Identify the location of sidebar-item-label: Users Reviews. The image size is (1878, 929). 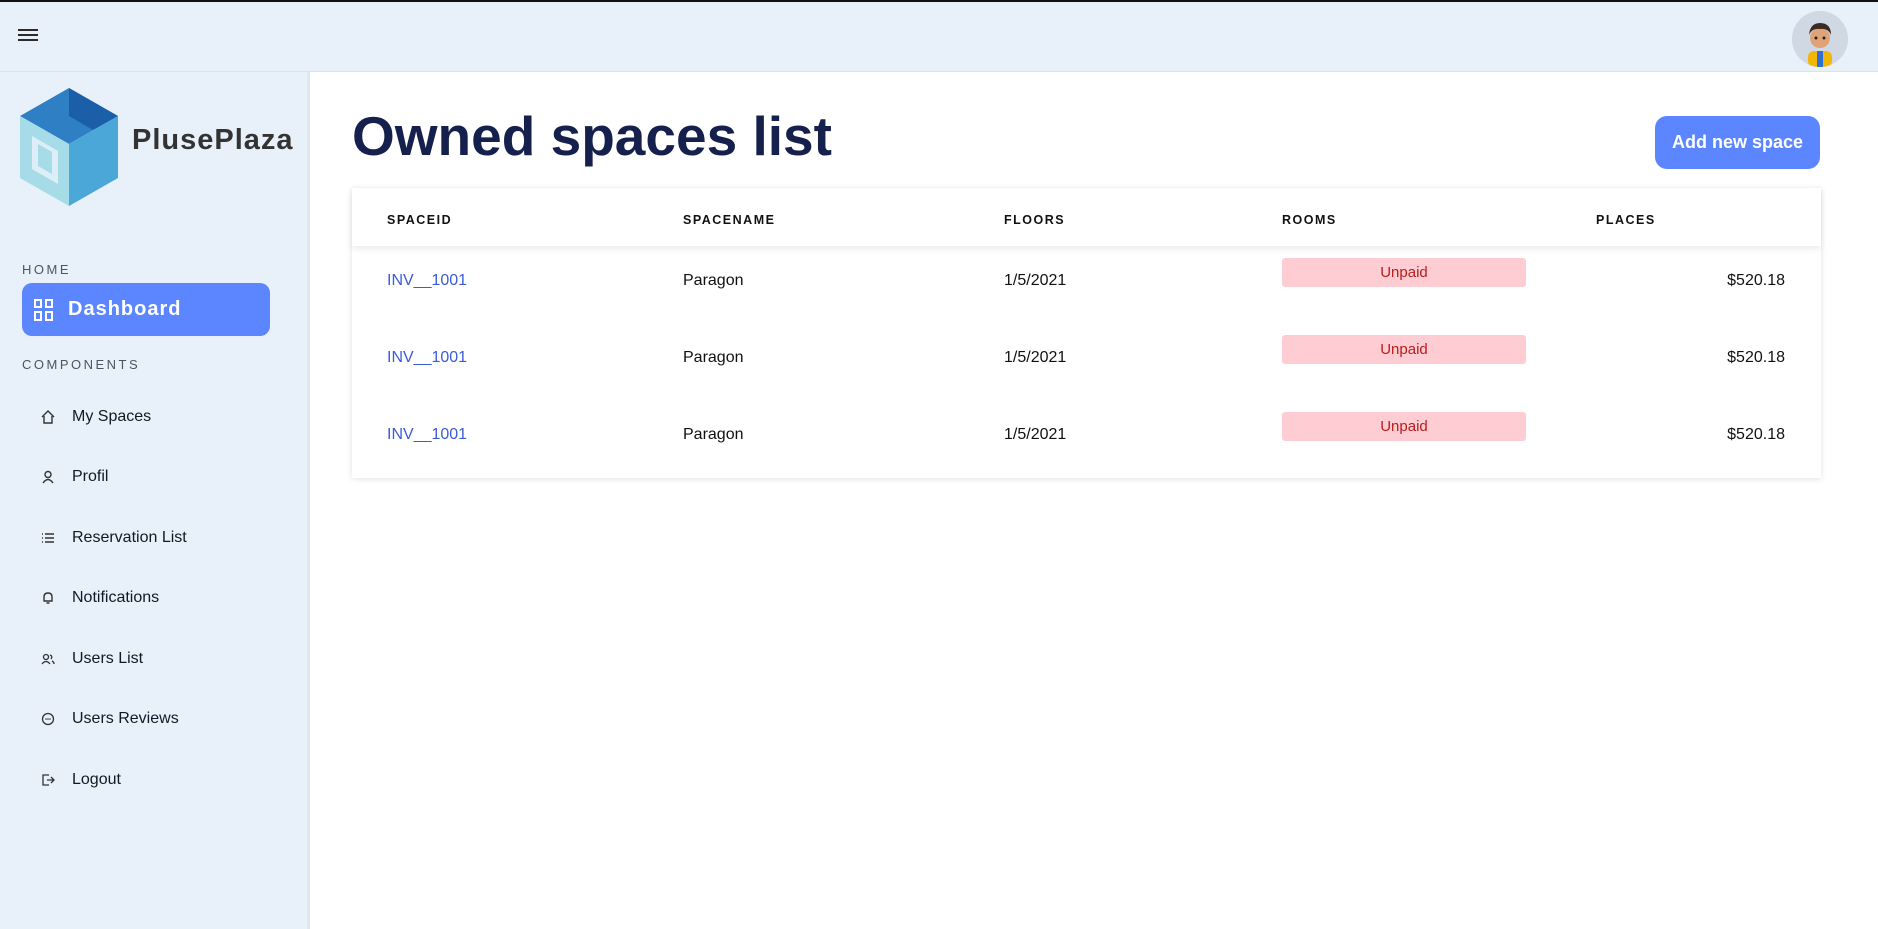
(125, 718).